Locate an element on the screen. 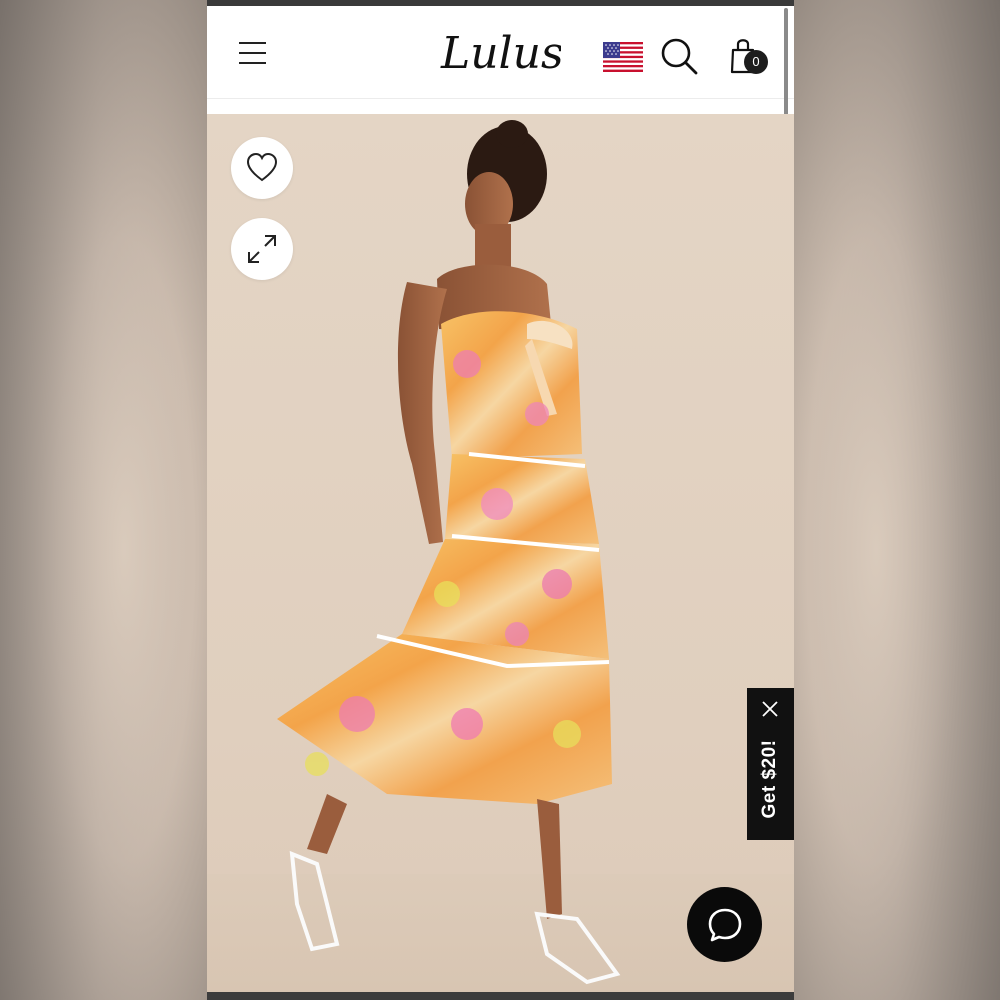 The height and width of the screenshot is (1000, 1000). chat-bubble-icon is located at coordinates (725, 925).